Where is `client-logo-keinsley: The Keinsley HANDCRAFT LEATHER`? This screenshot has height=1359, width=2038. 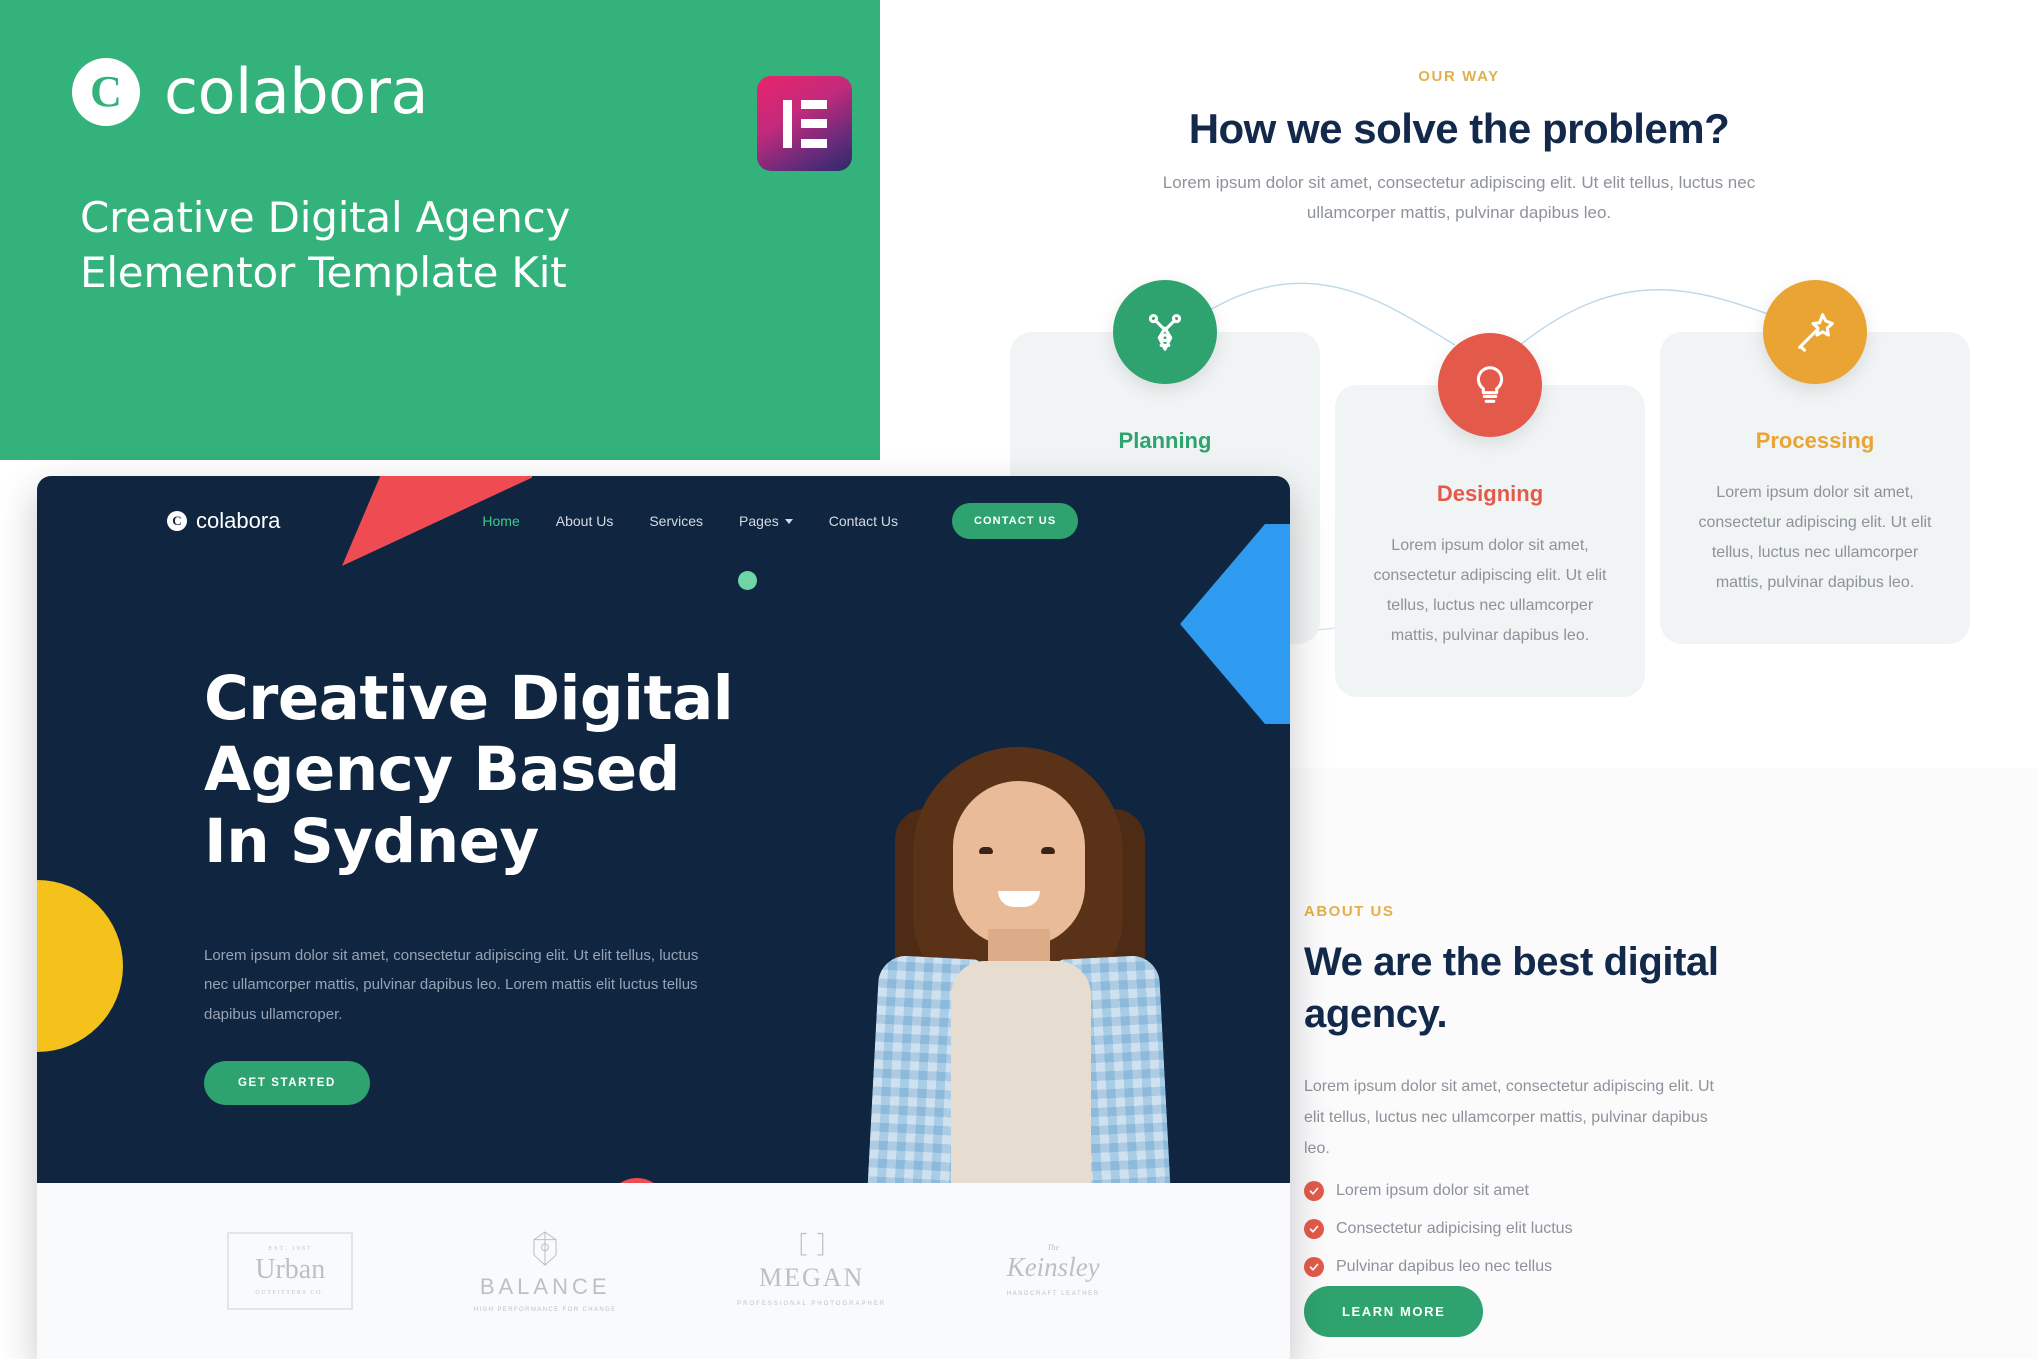
client-logo-keinsley: The Keinsley HANDCRAFT LEATHER is located at coordinates (1053, 1271).